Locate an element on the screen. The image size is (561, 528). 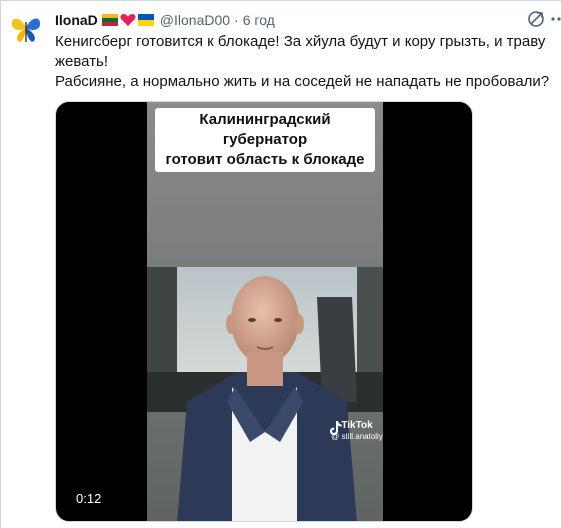
tiktok-watermark: TikTok @ still.anatoliy is located at coordinates (356, 431).